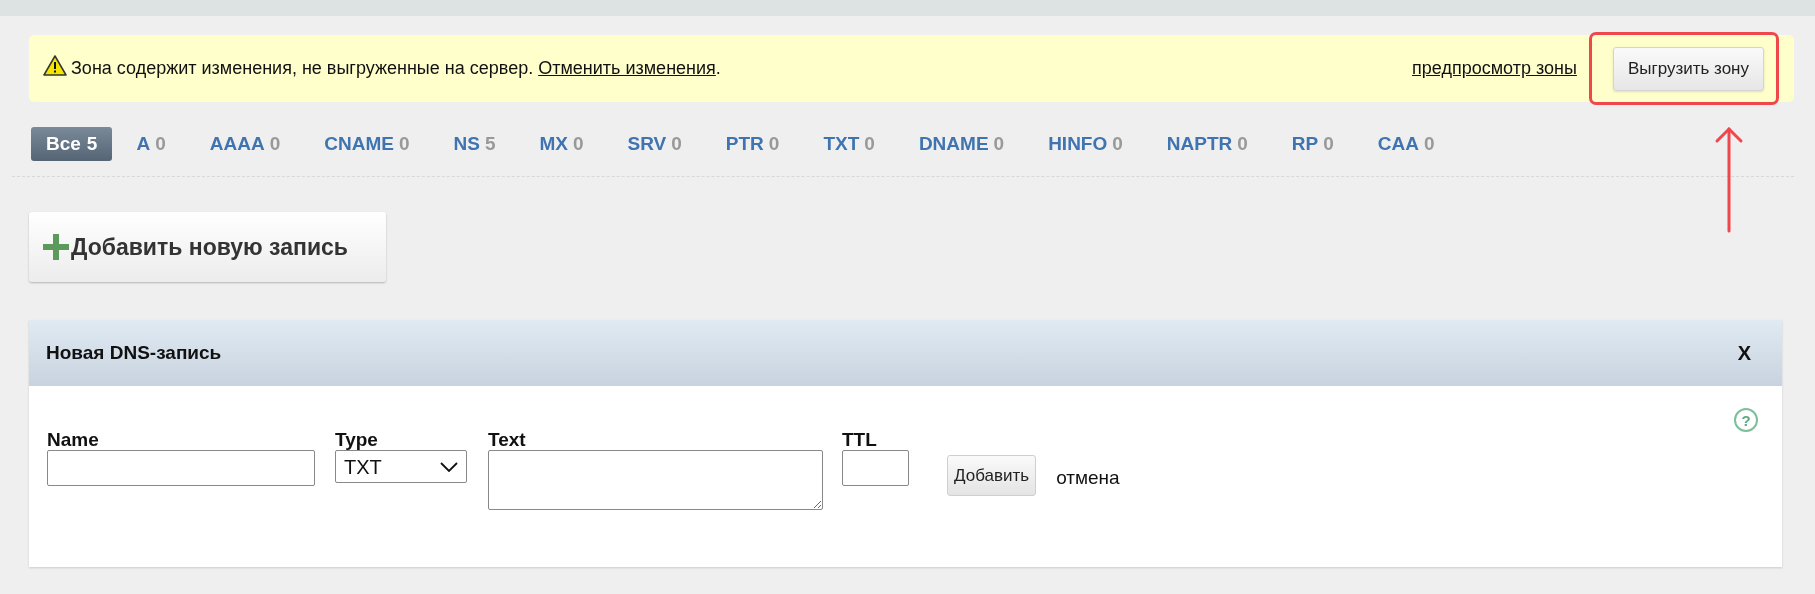  I want to click on filter-tab: PTR 0, so click(752, 144).